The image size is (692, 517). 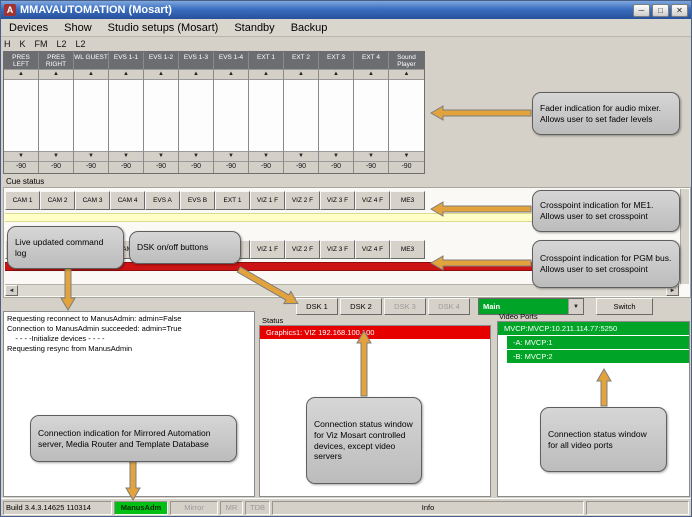 I want to click on minimize-button: ─, so click(x=641, y=10).